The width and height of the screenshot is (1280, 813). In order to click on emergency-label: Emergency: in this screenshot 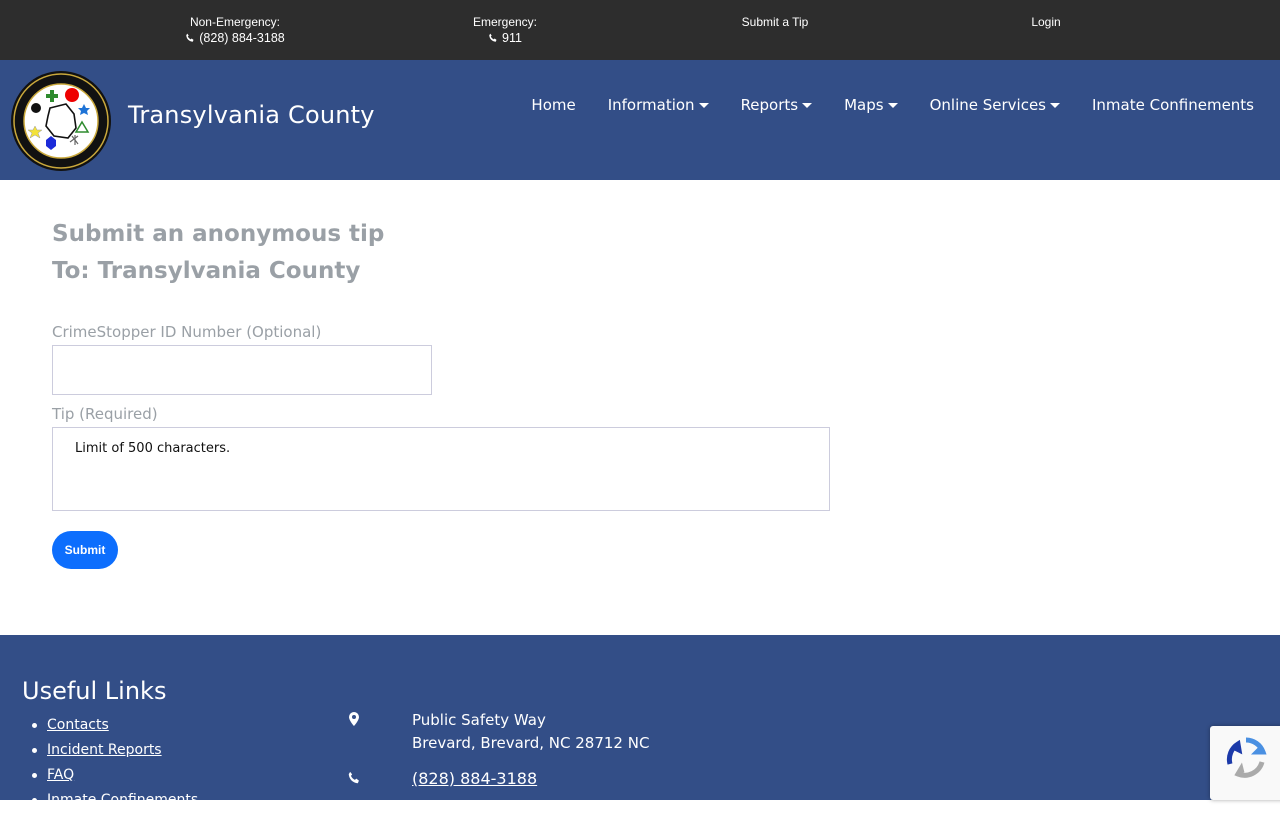, I will do `click(505, 22)`.